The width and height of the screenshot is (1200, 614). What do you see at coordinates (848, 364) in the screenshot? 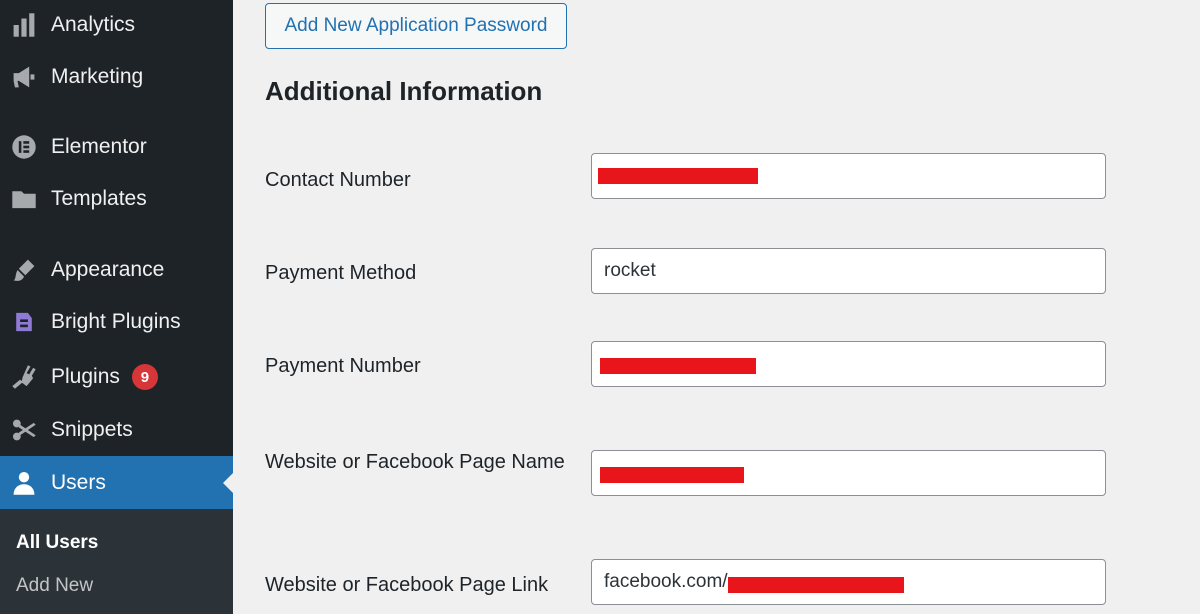
I see `payment-number-field` at bounding box center [848, 364].